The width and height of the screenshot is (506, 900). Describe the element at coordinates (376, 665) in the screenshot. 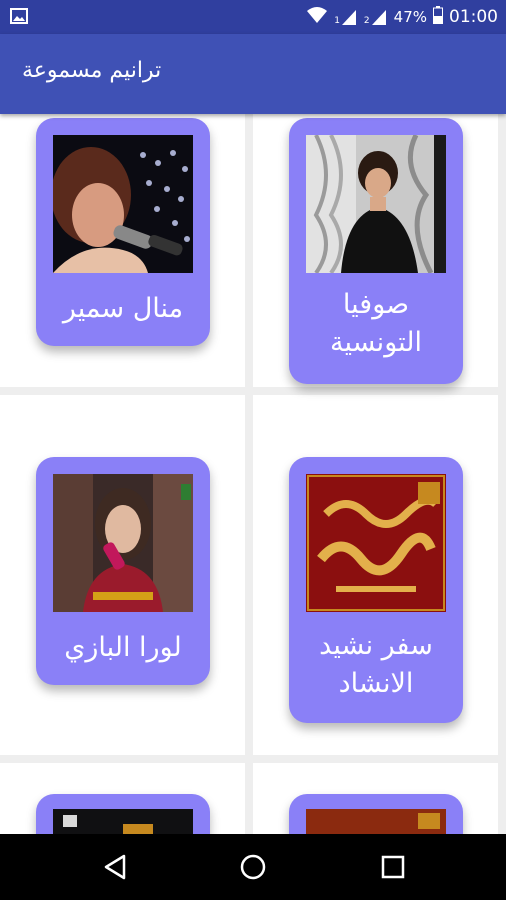

I see `song-card-label: سفر نشيد الانشاد` at that location.